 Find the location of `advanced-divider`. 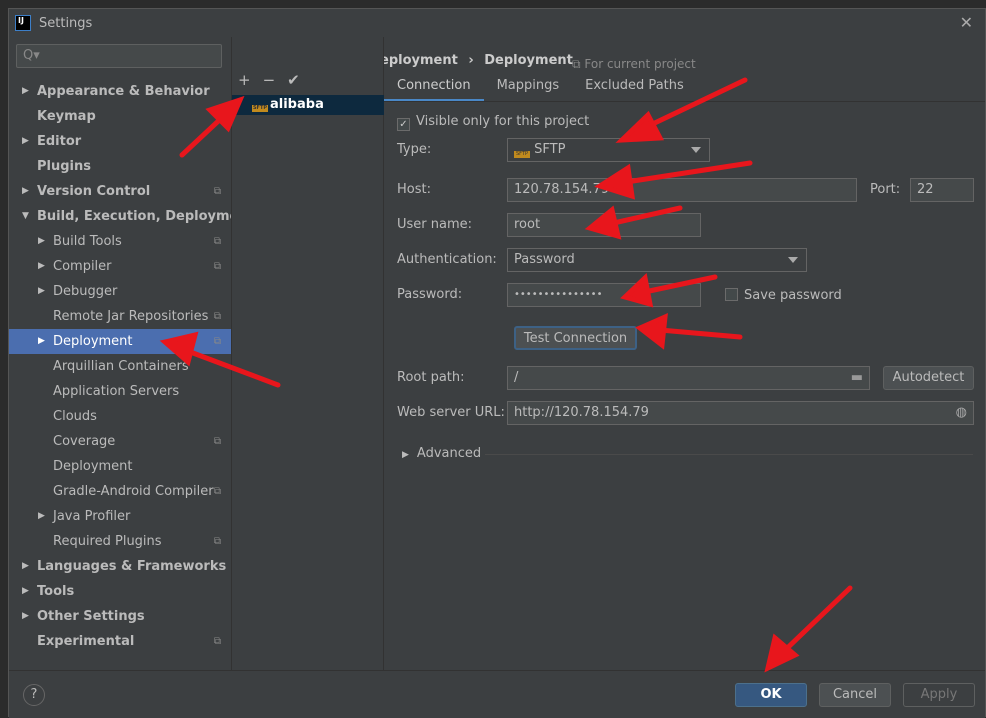

advanced-divider is located at coordinates (729, 454).